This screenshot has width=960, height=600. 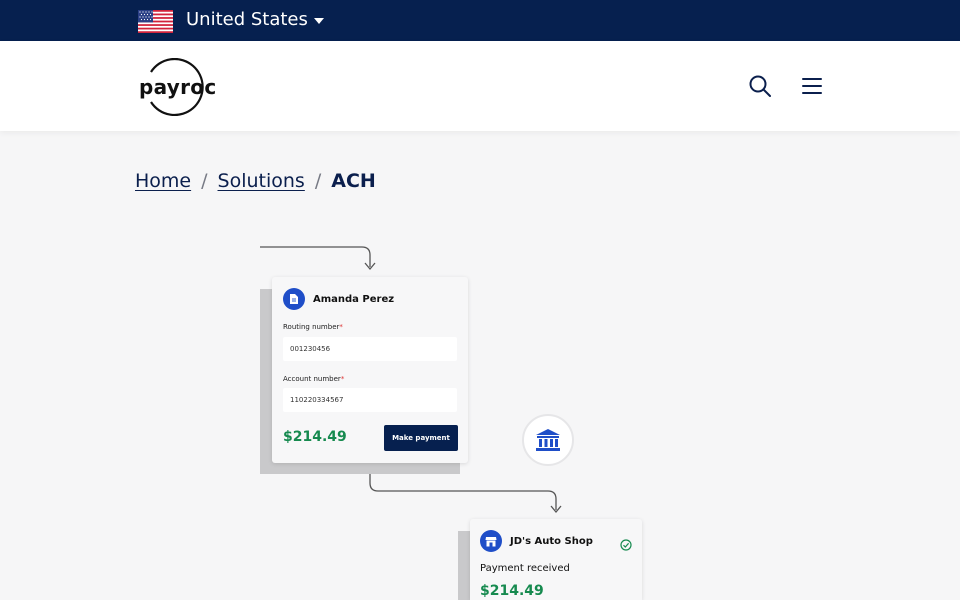 I want to click on account-label-text: Account number, so click(x=312, y=379).